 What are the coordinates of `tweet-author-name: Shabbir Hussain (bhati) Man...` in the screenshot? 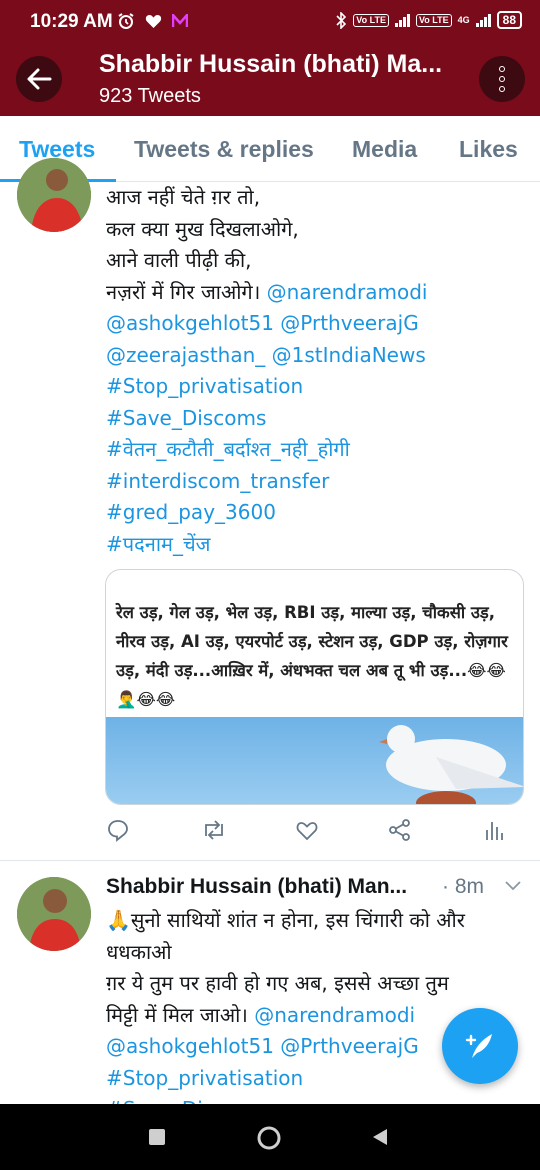 It's located at (256, 887).